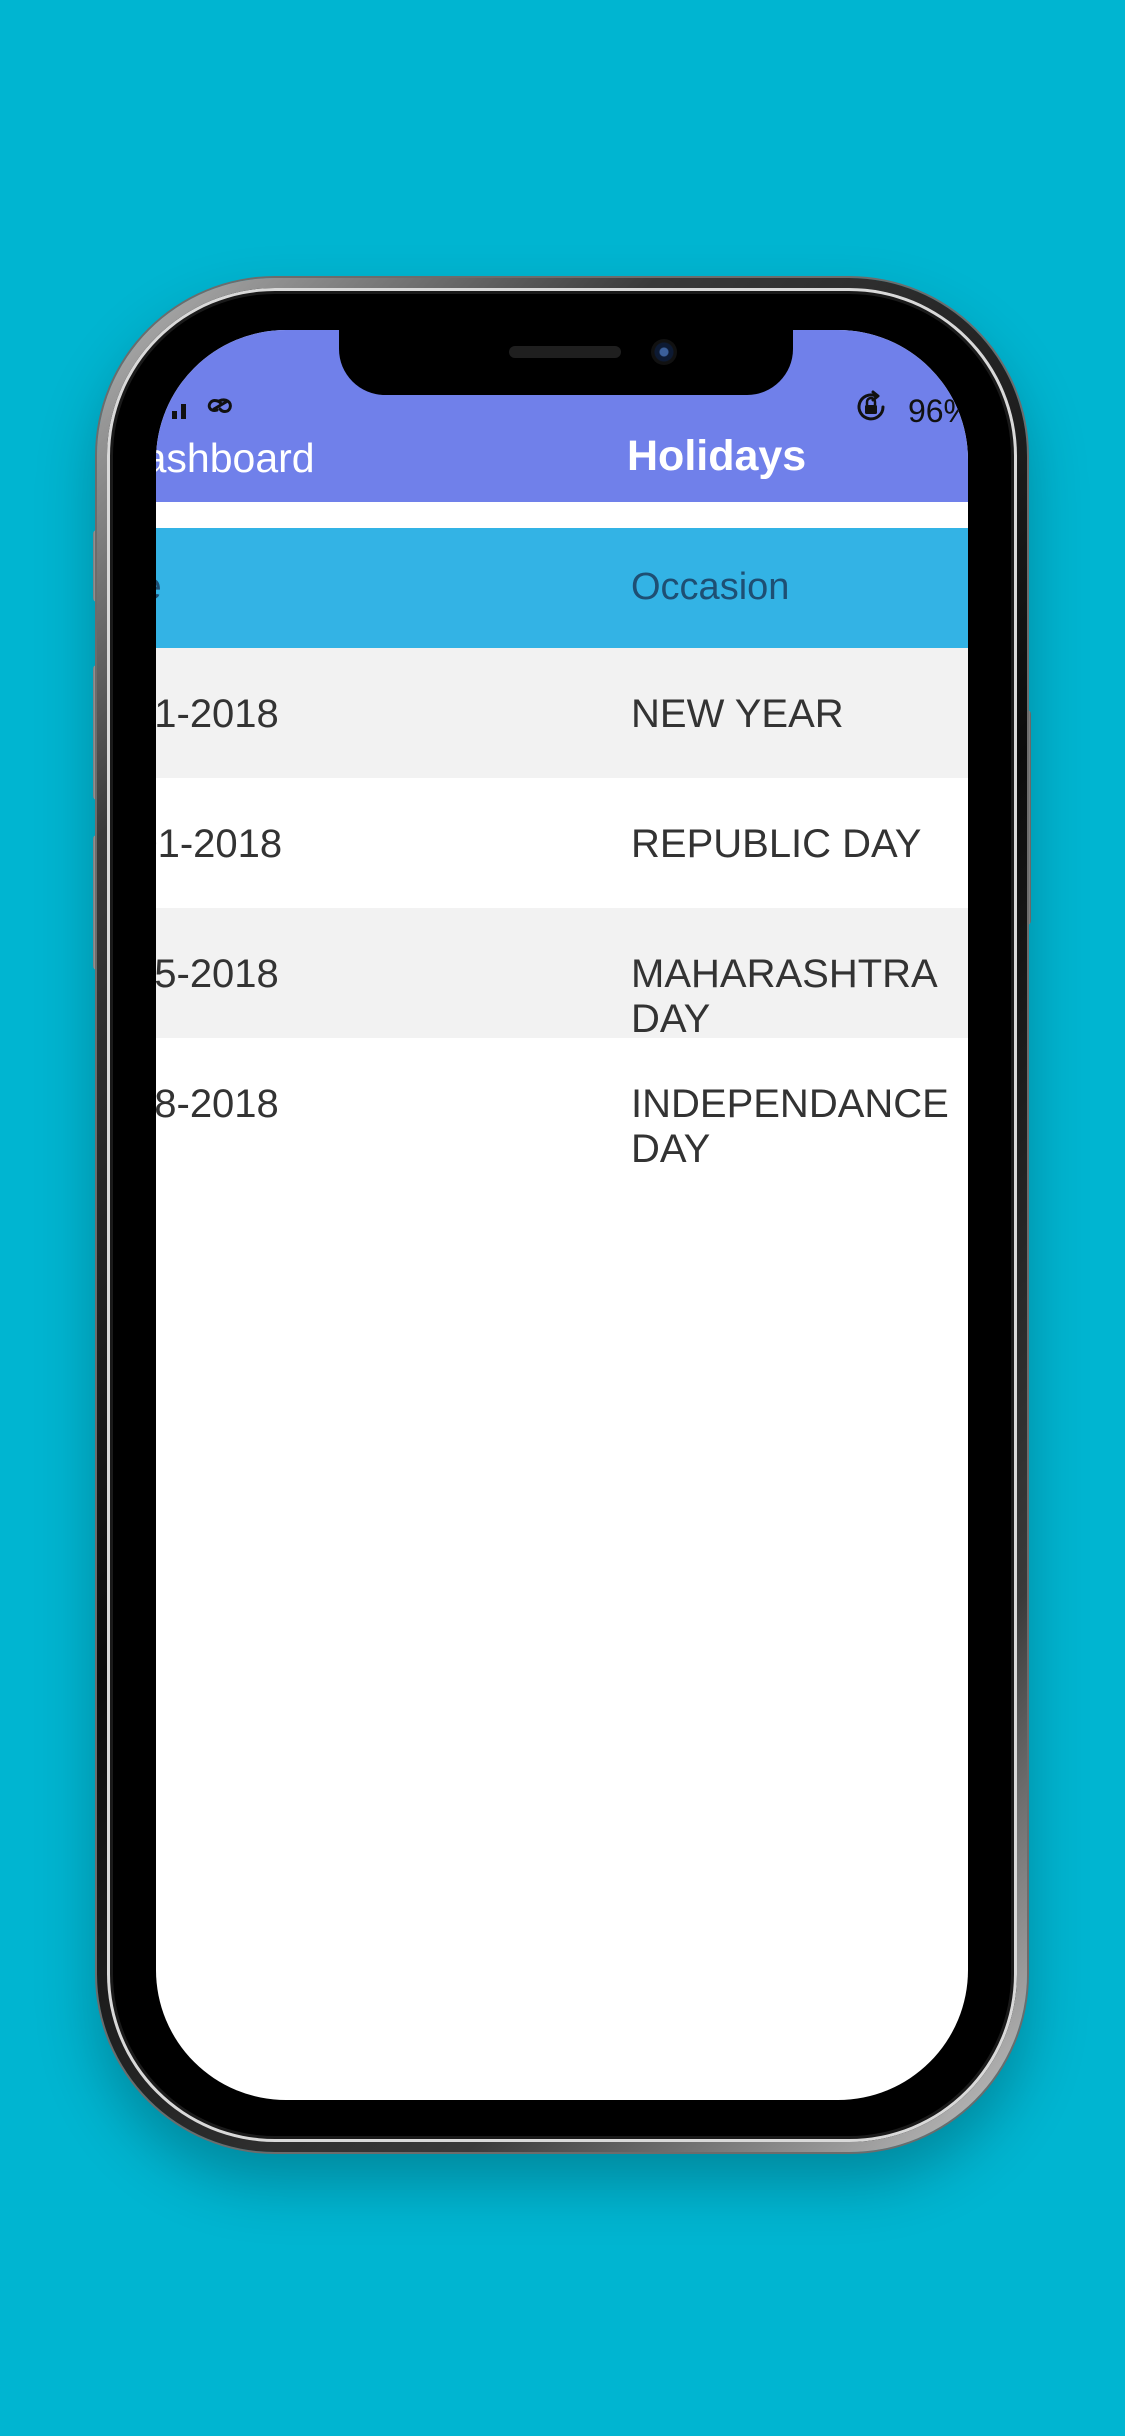 The image size is (1125, 2436). What do you see at coordinates (235, 458) in the screenshot?
I see `back-button: Dashboard` at bounding box center [235, 458].